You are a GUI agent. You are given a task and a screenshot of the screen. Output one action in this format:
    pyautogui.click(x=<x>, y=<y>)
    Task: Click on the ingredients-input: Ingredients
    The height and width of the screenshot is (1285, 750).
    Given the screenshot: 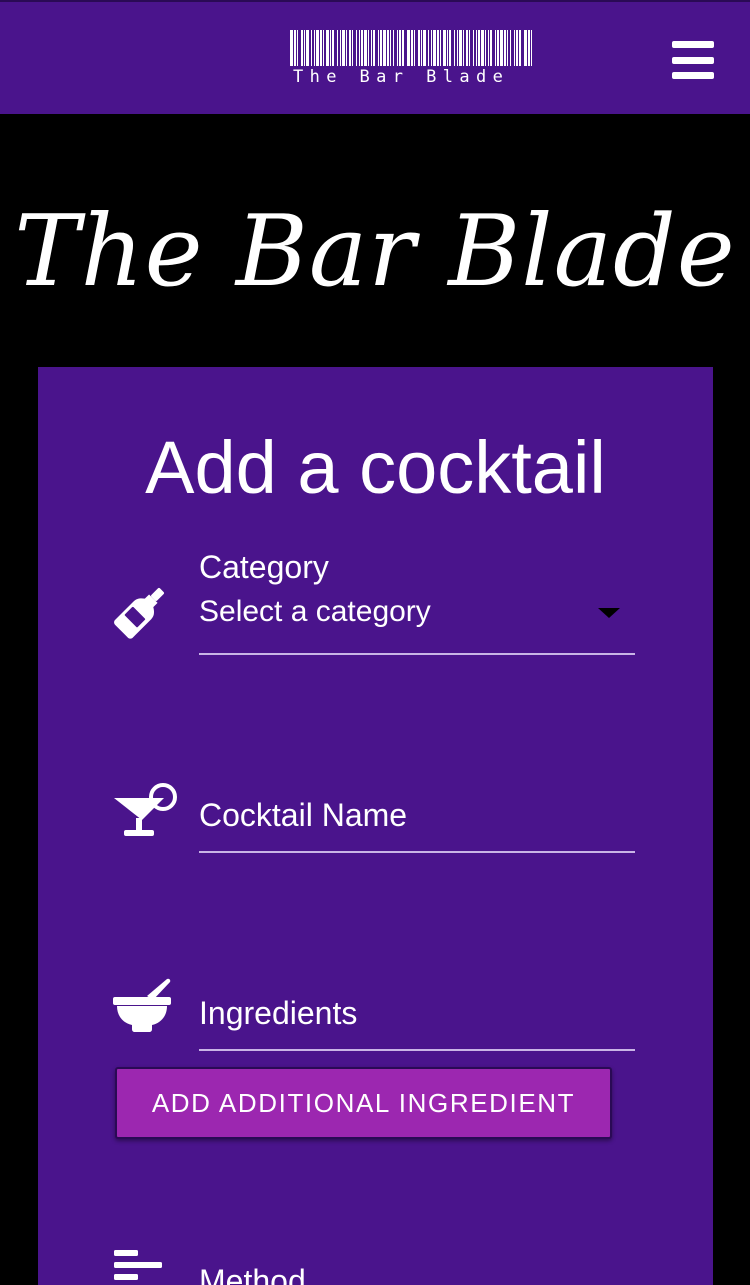 What is the action you would take?
    pyautogui.click(x=278, y=1013)
    